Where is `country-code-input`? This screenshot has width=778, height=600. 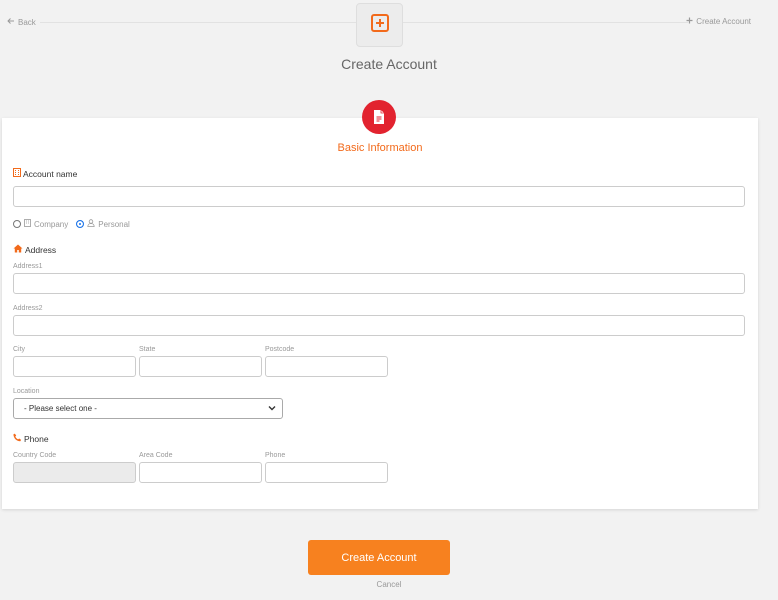 country-code-input is located at coordinates (74, 472).